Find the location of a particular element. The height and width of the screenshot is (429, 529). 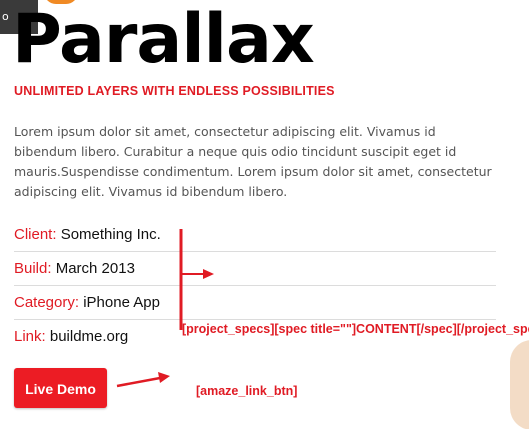

spec-row-category: Category: iPhone App is located at coordinates (255, 303).